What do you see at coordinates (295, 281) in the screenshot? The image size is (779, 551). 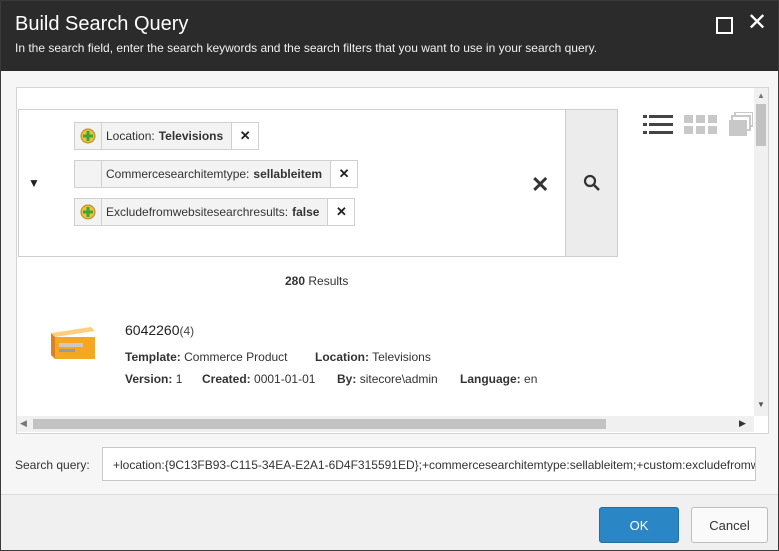 I see `results-count-number: 280` at bounding box center [295, 281].